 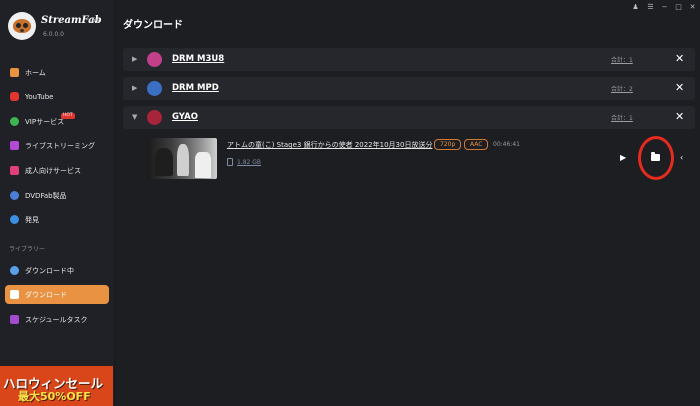 What do you see at coordinates (39, 96) in the screenshot?
I see `sidebar-item-label: YouTube` at bounding box center [39, 96].